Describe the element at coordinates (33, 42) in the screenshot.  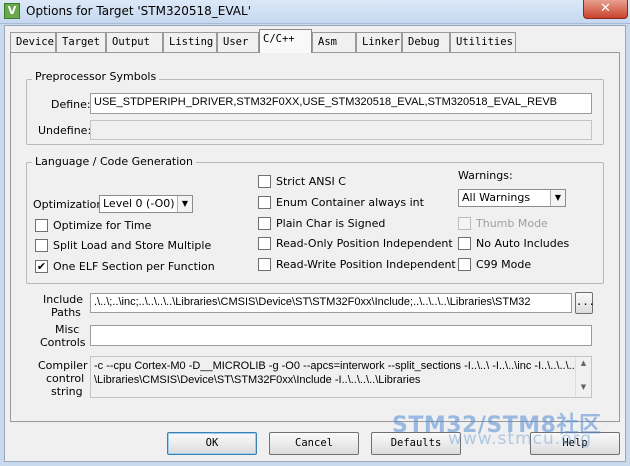
I see `tab-device: Device` at that location.